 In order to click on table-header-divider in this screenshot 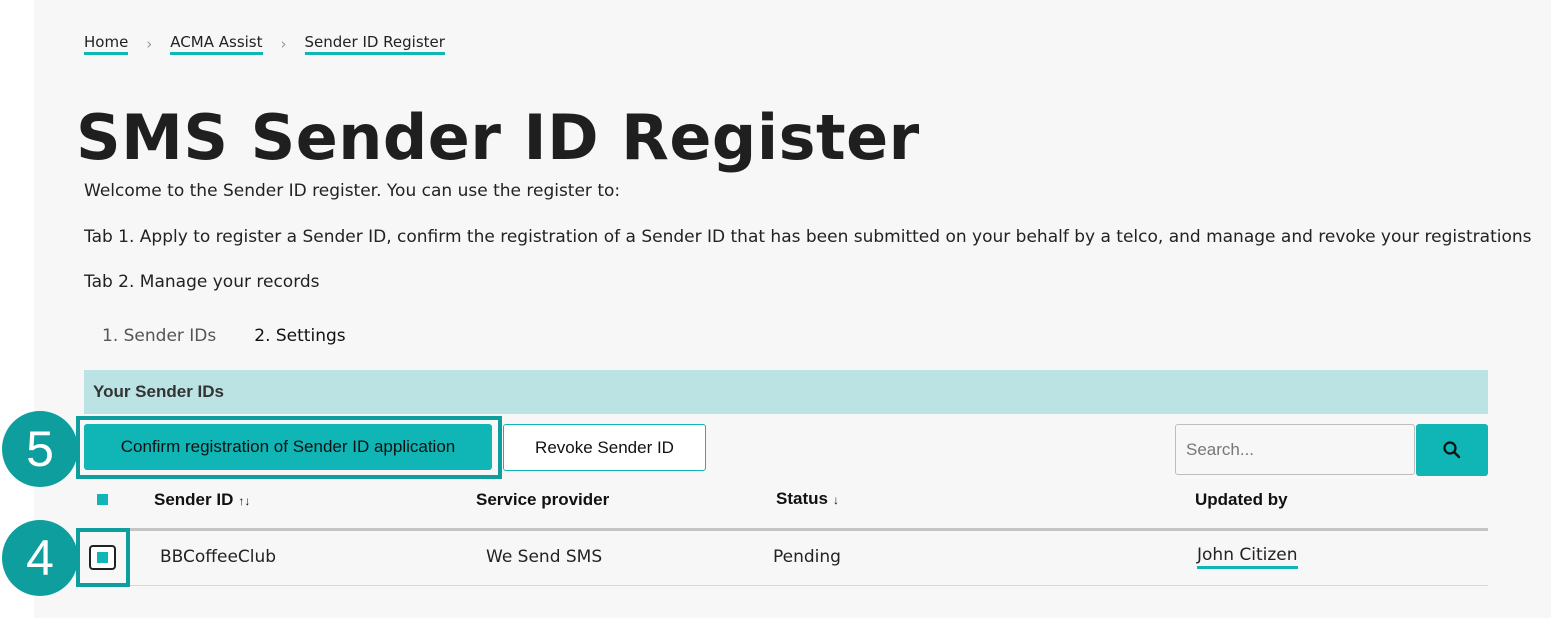, I will do `click(786, 529)`.